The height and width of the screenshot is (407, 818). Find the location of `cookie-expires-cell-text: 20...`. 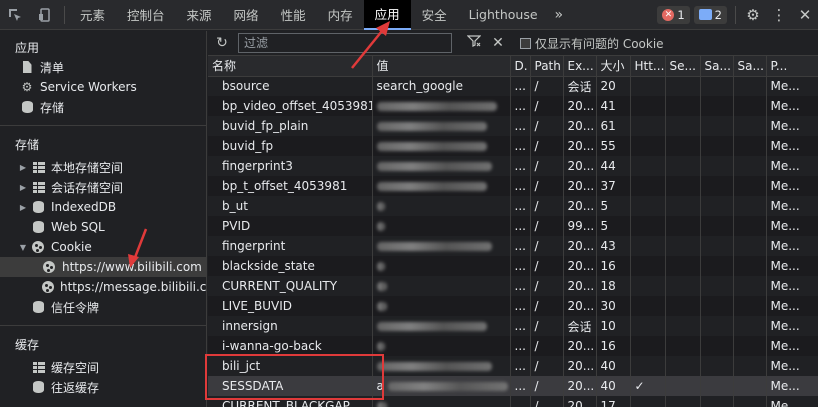

cookie-expires-cell-text: 20... is located at coordinates (581, 166).